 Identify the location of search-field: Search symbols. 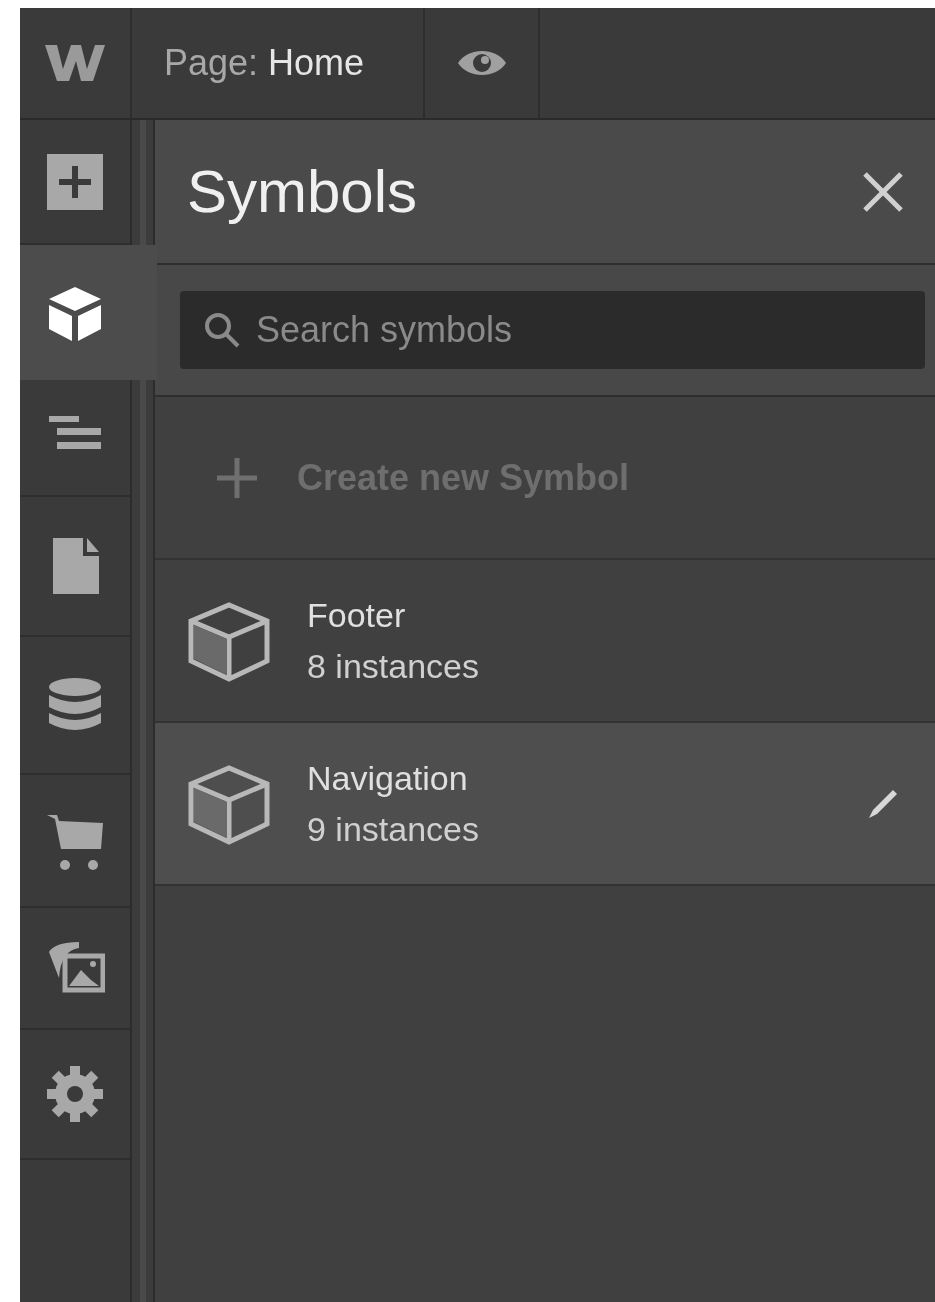
(552, 330).